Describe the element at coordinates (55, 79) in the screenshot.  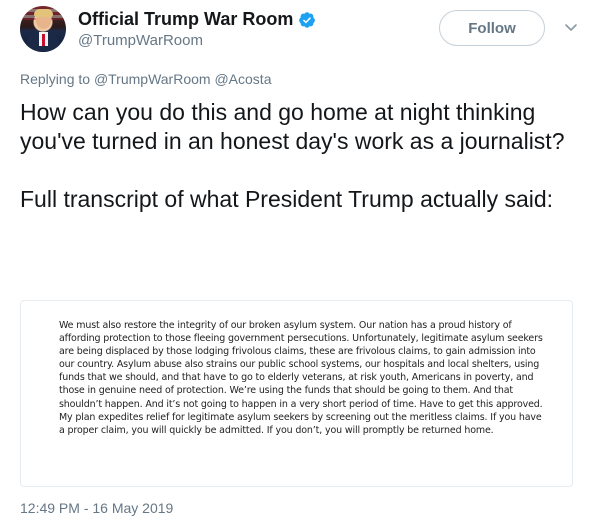
I see `replying-to-label: Replying to` at that location.